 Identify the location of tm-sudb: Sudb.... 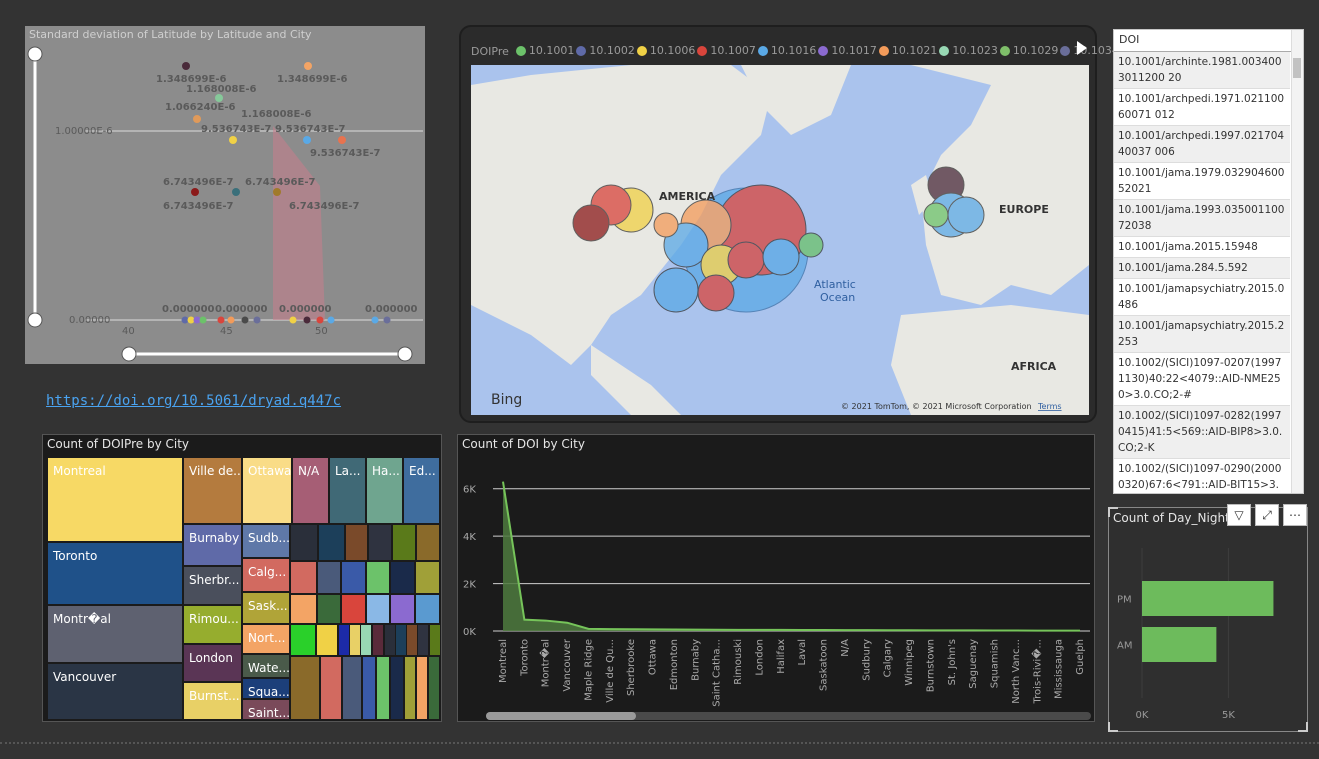
(266, 541).